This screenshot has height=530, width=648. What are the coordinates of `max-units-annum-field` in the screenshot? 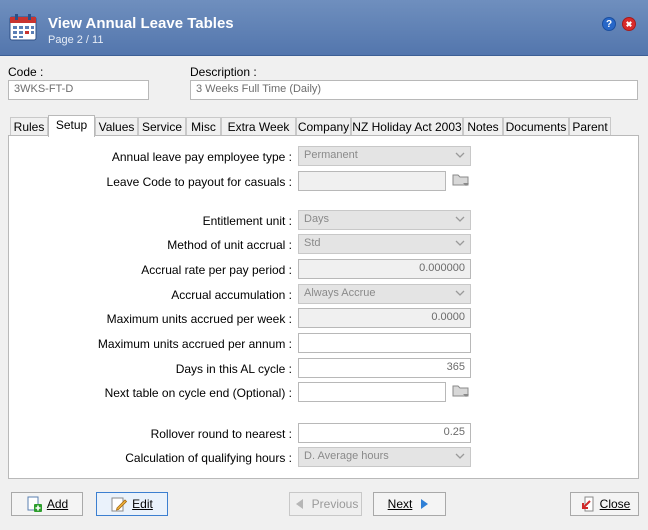 It's located at (384, 343).